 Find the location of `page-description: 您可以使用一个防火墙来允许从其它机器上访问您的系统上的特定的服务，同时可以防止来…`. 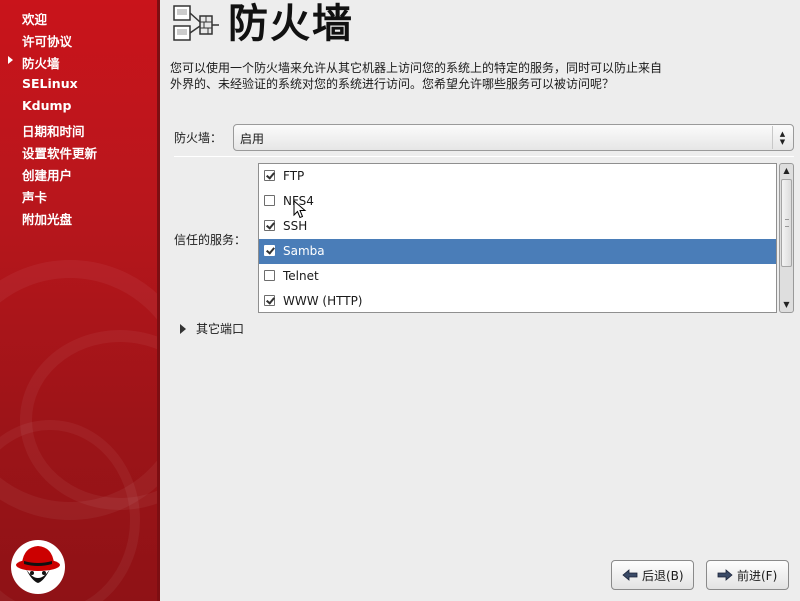

page-description: 您可以使用一个防火墙来允许从其它机器上访问您的系统上的特定的服务，同时可以防止来… is located at coordinates (416, 76).